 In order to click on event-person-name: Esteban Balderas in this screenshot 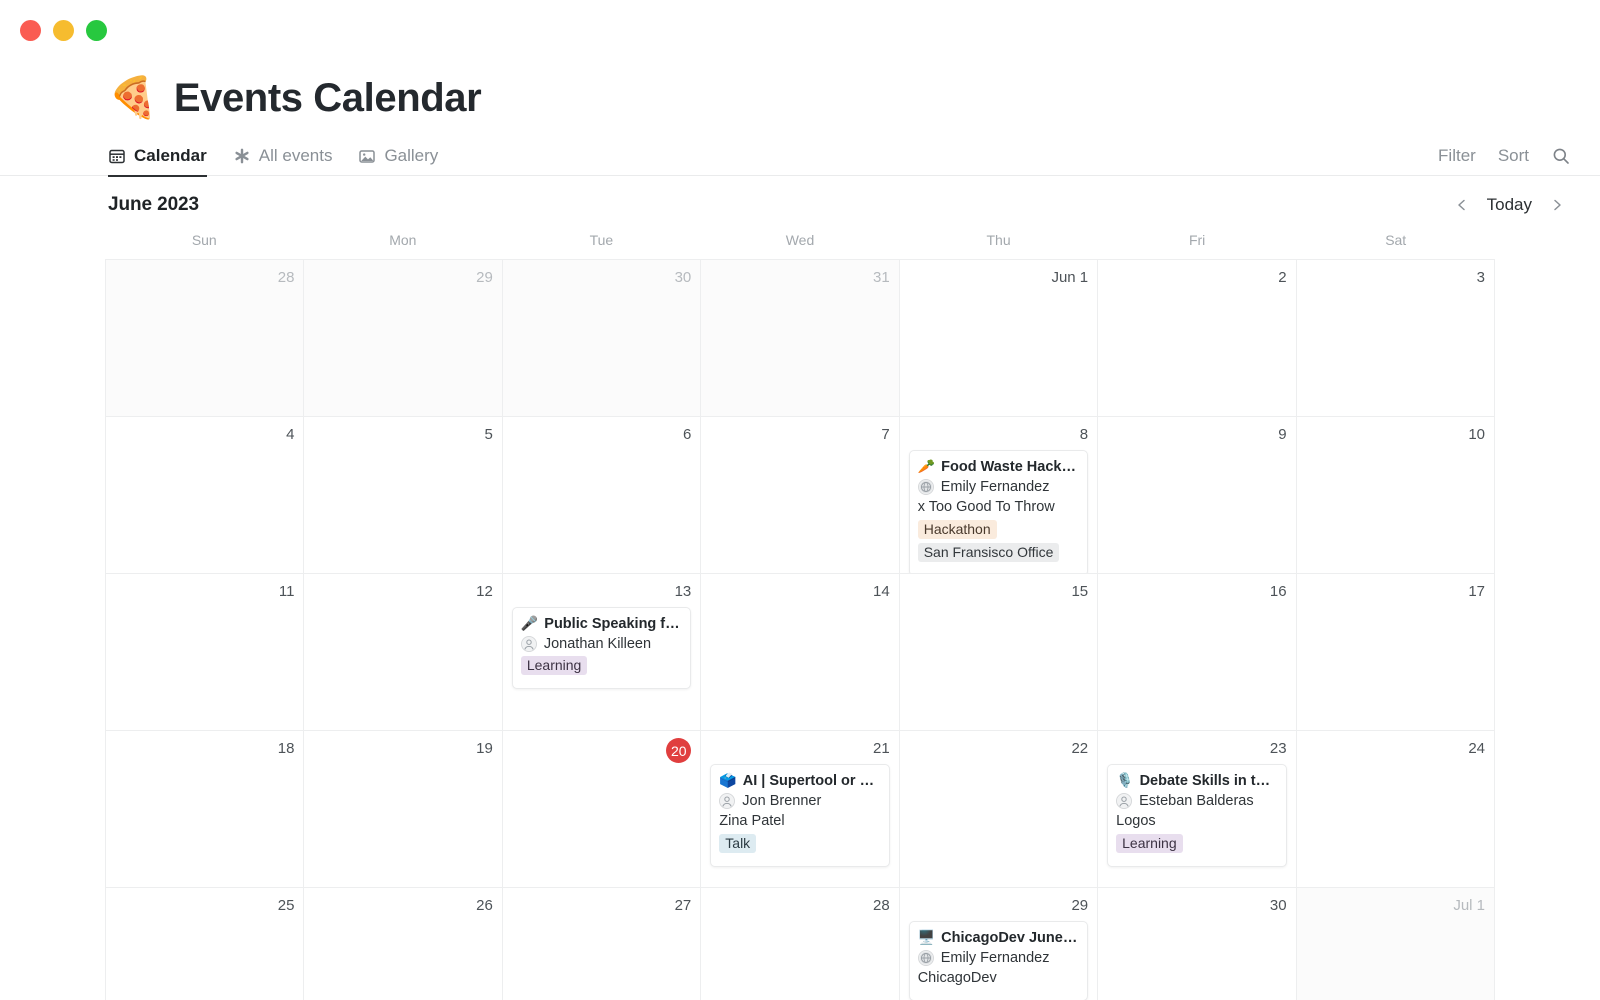, I will do `click(1196, 801)`.